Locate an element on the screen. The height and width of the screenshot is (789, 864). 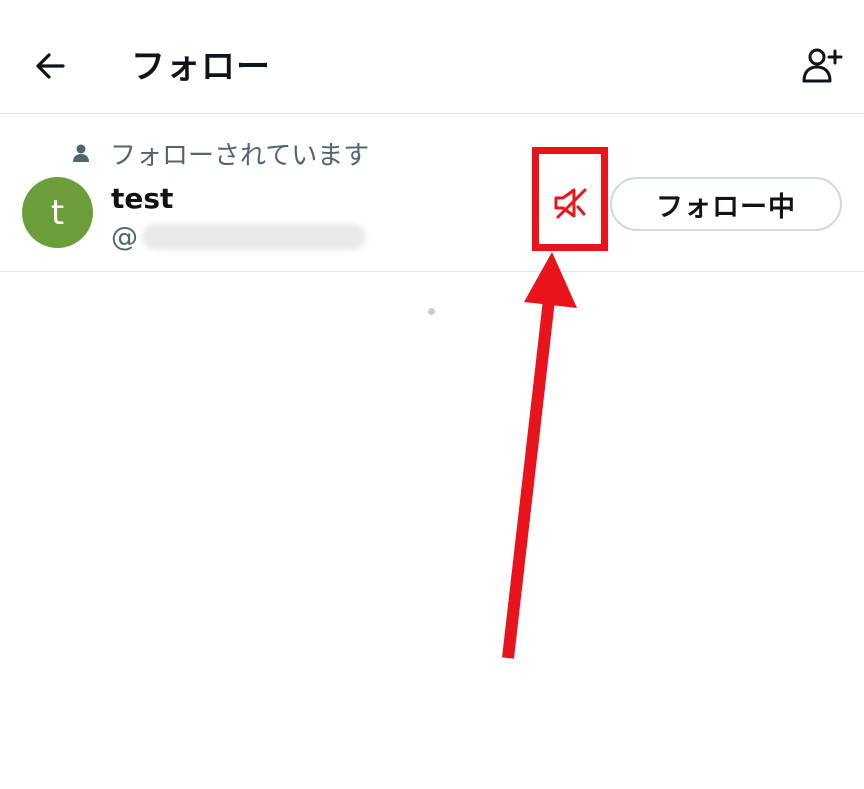
follows-you-indicator: フォローされています is located at coordinates (219, 153).